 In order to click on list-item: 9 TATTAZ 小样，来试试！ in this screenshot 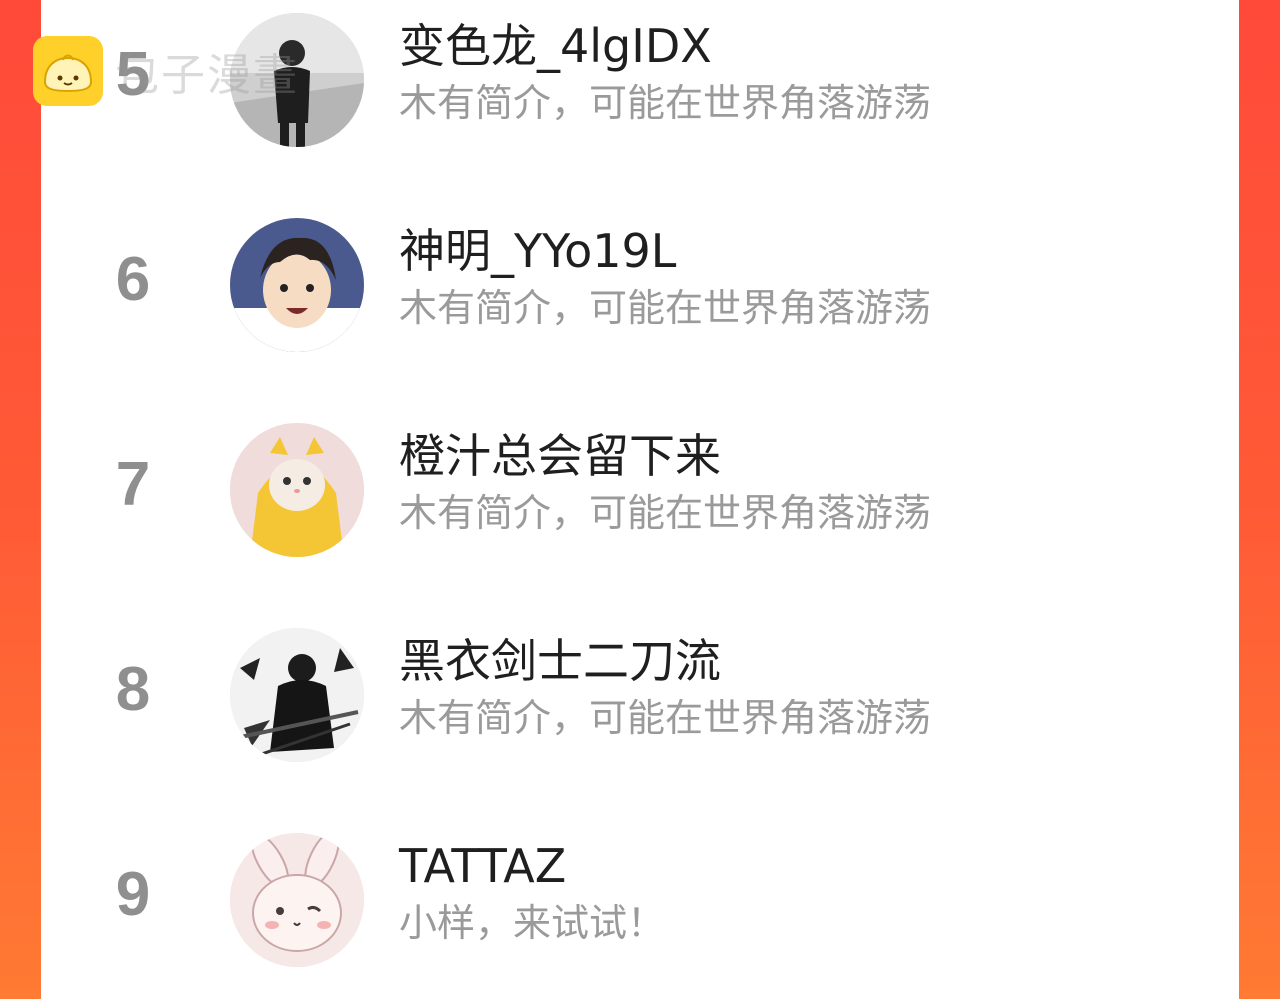, I will do `click(640, 895)`.